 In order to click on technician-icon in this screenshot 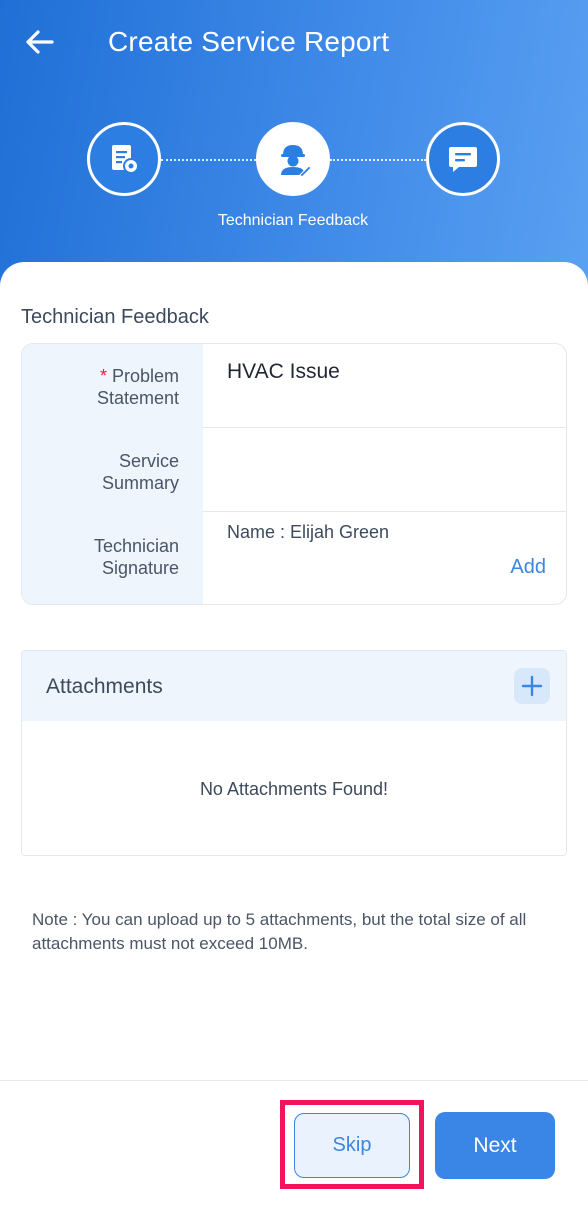, I will do `click(296, 161)`.